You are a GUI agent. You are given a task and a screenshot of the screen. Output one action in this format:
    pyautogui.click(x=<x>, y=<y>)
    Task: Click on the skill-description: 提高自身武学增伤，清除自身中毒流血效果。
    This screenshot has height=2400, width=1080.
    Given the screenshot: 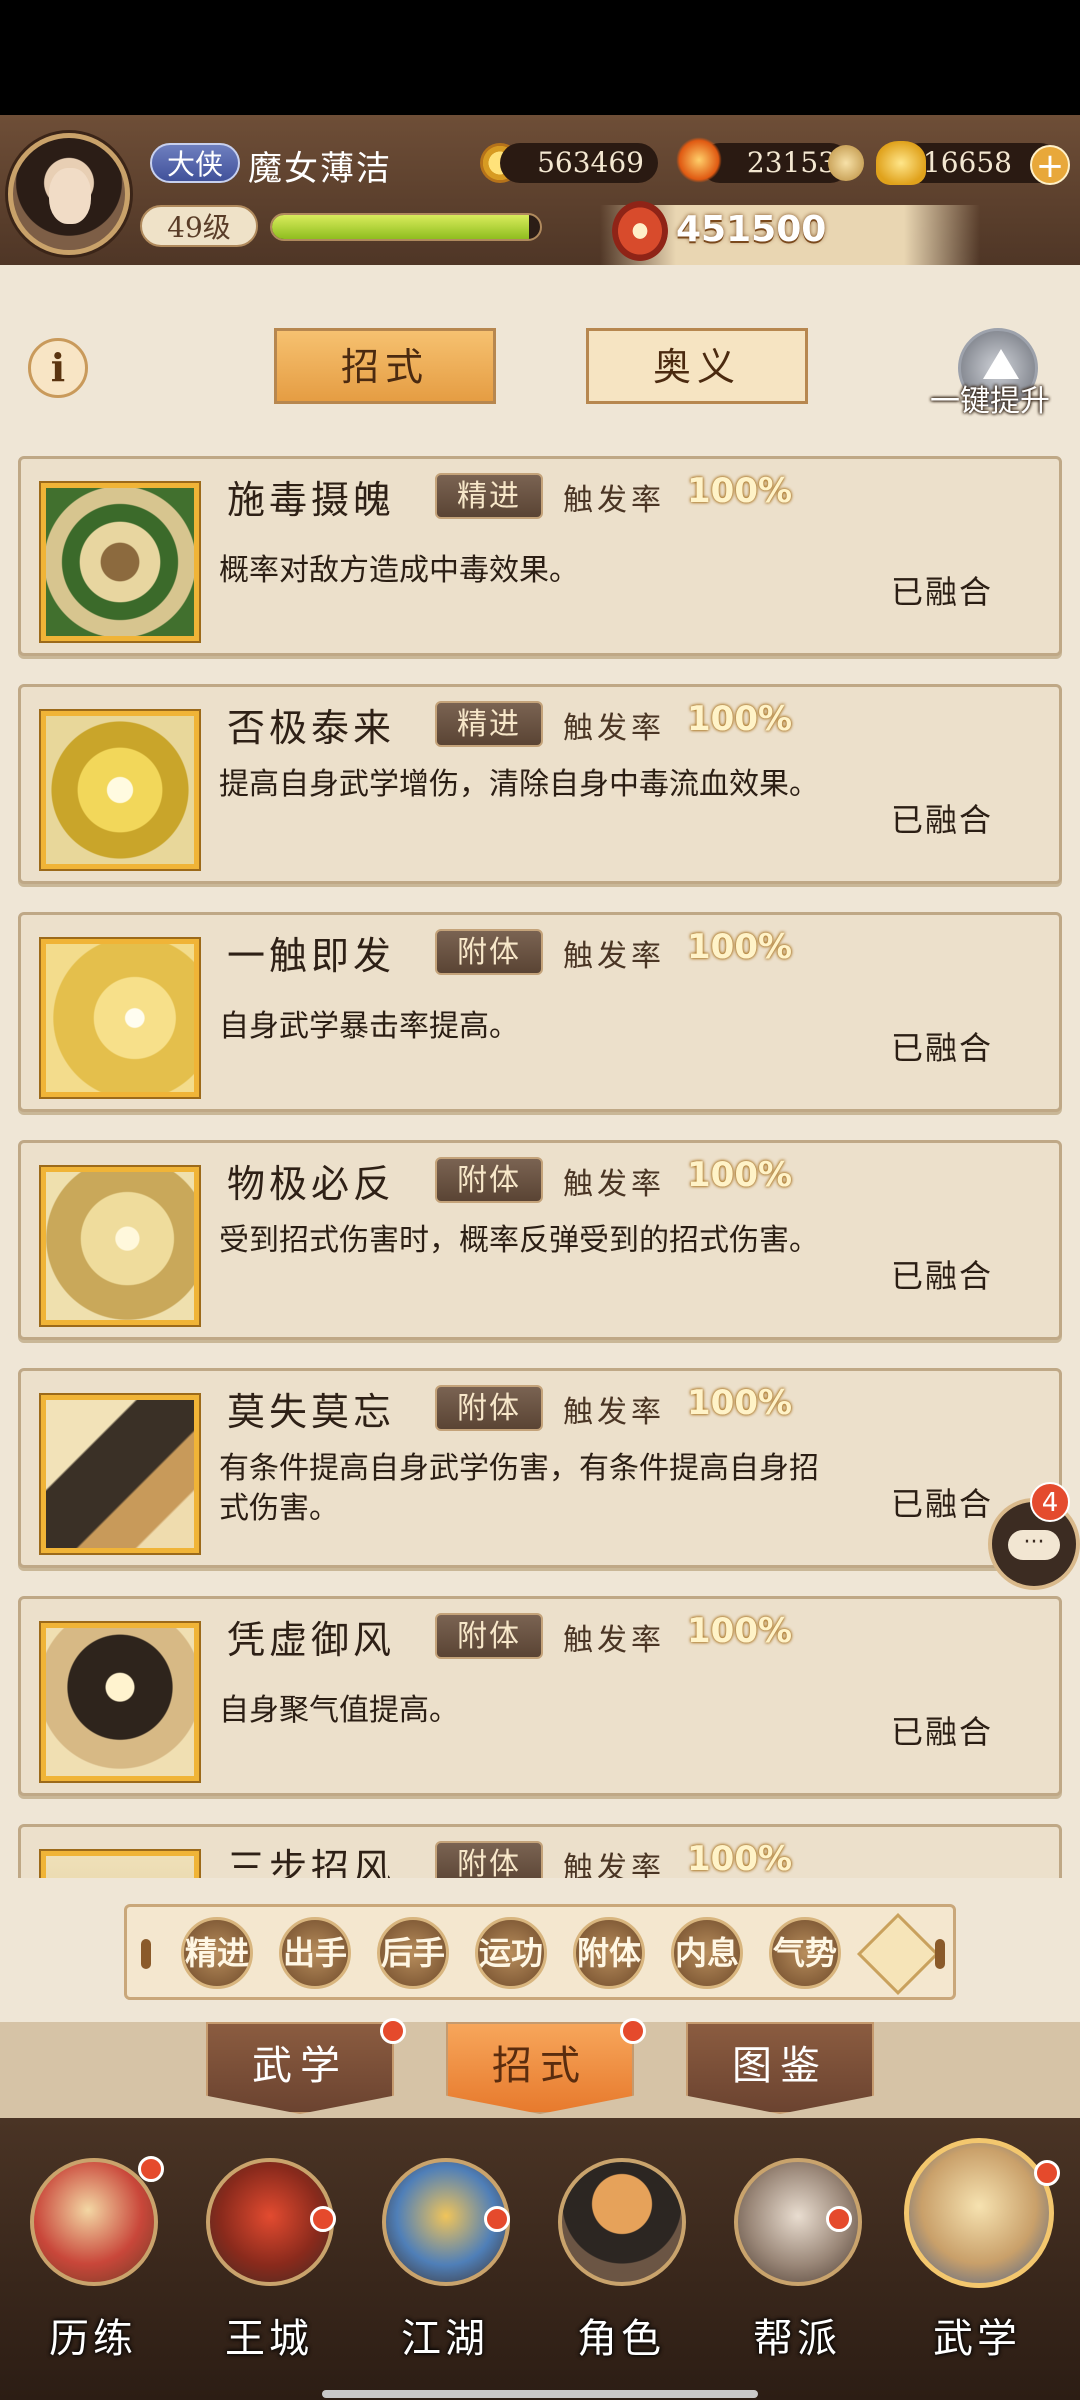 What is the action you would take?
    pyautogui.click(x=519, y=784)
    